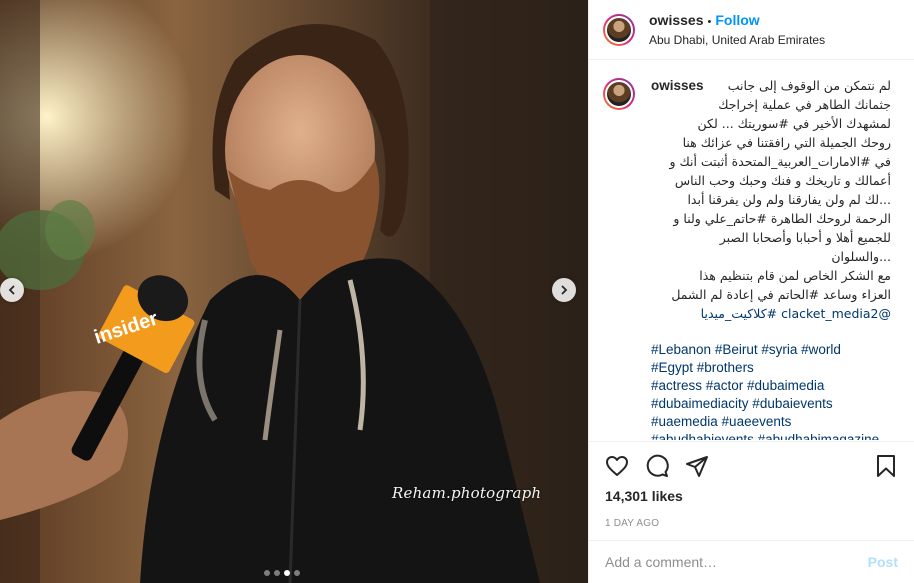  What do you see at coordinates (282, 573) in the screenshot?
I see `carousel-indicator` at bounding box center [282, 573].